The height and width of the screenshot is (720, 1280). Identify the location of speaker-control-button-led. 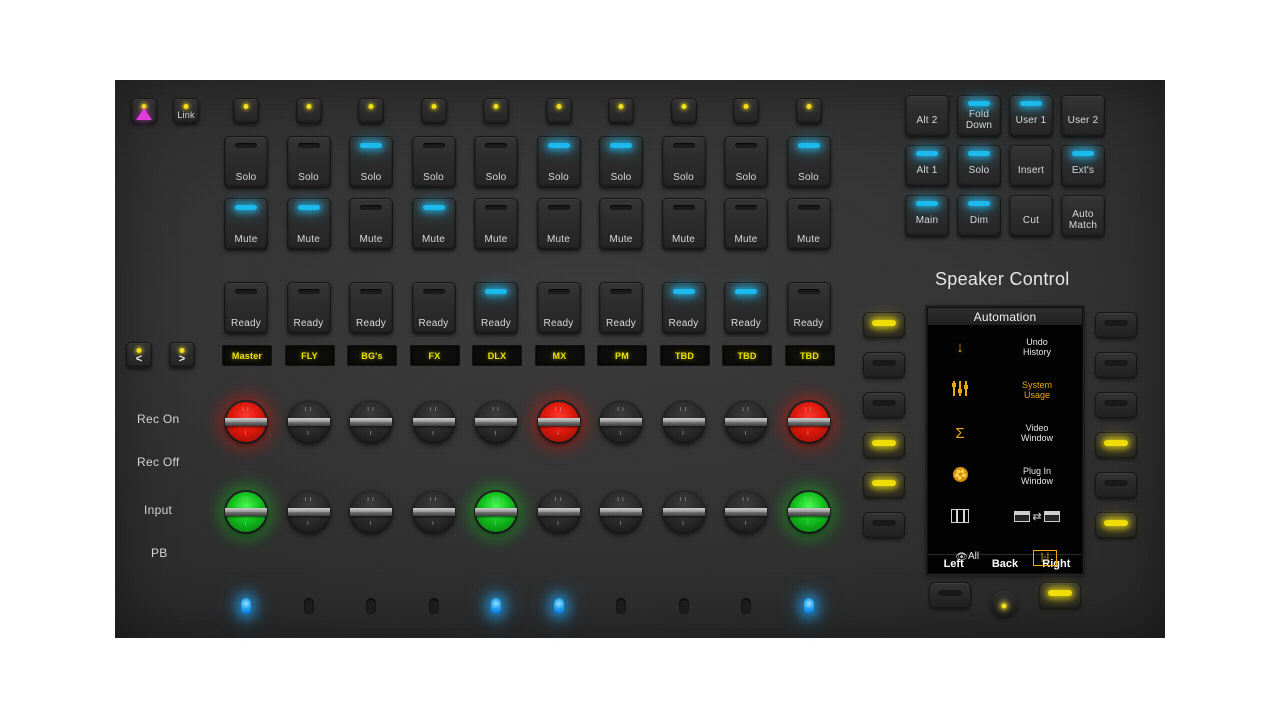
(1083, 203).